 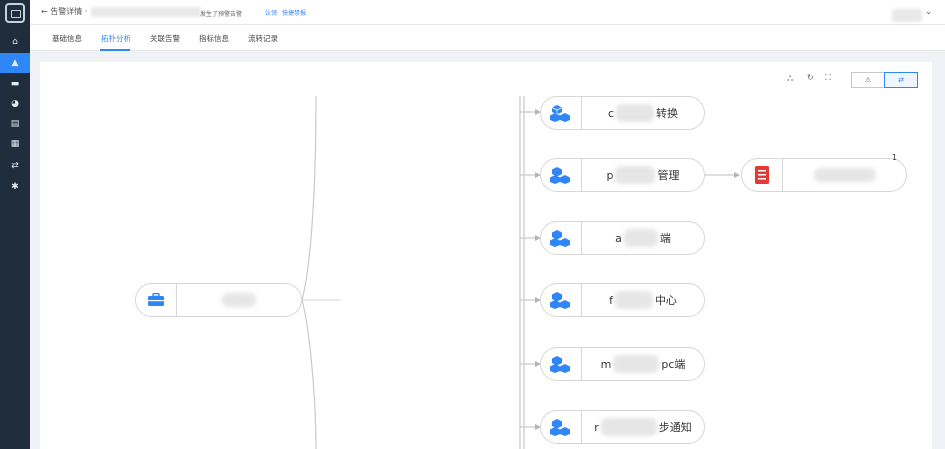 I want to click on node-label-prefix: f, so click(x=611, y=300).